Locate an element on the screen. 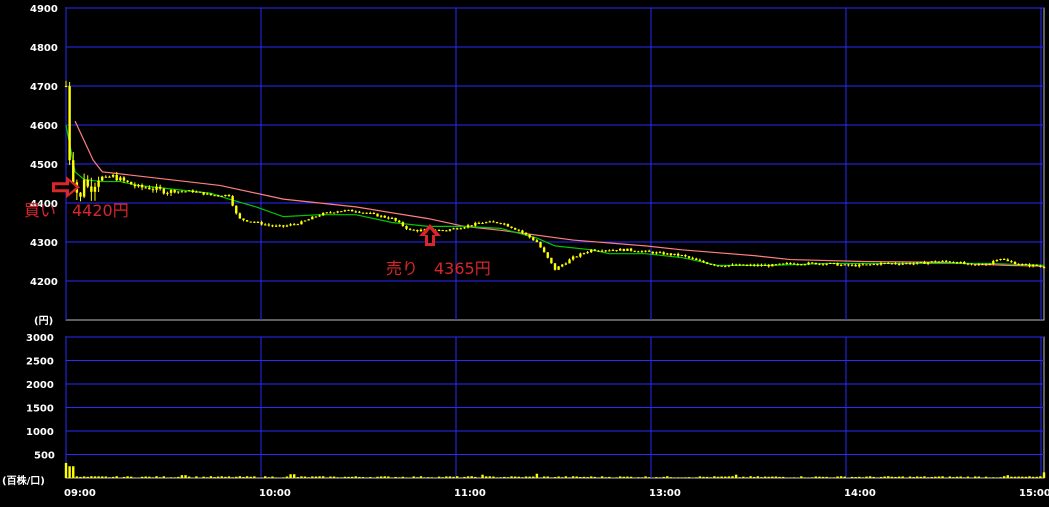 Image resolution: width=1049 pixels, height=507 pixels. price-y-tick-label: 4900 is located at coordinates (44, 9).